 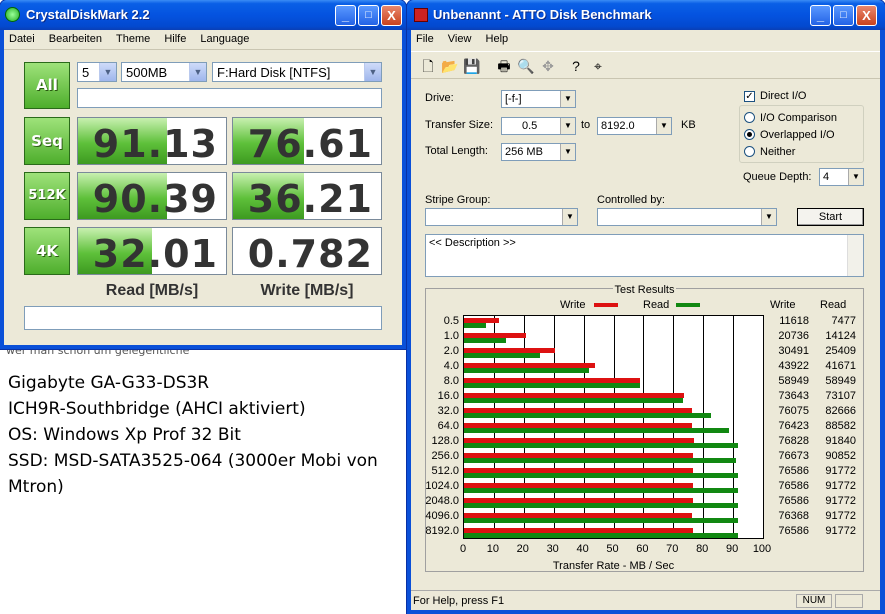 What do you see at coordinates (646, 15) in the screenshot?
I see `atto-titlebar: Unbenannt - ATTO Disk Benchmark _ □ X` at bounding box center [646, 15].